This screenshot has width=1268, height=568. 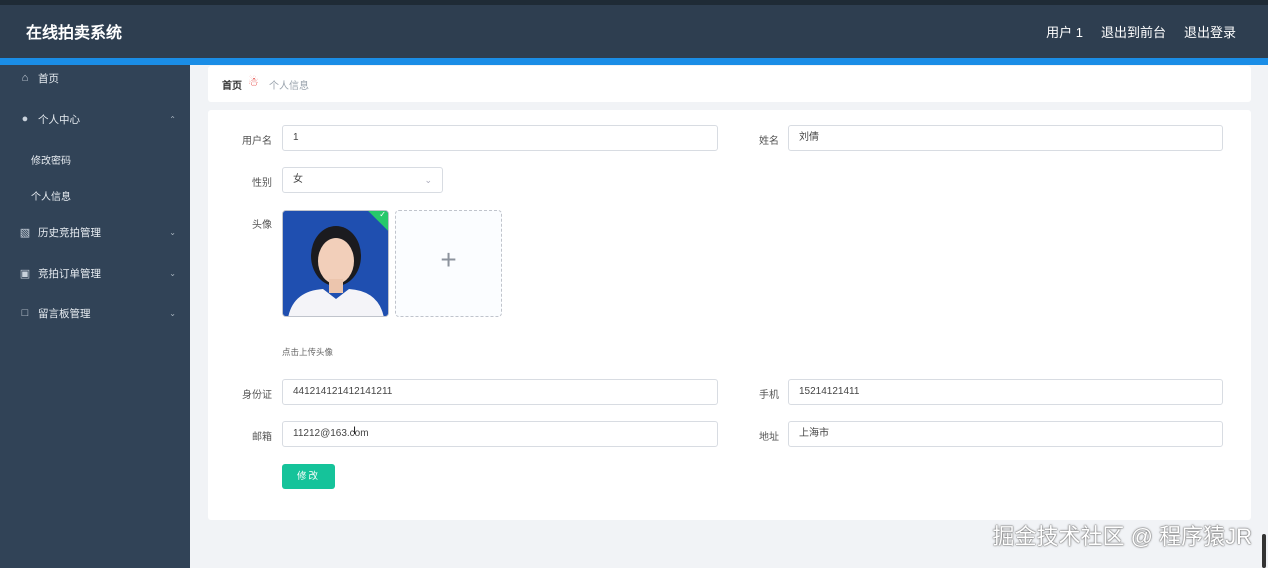 I want to click on upload-tip: 点击上传头像, so click(x=308, y=352).